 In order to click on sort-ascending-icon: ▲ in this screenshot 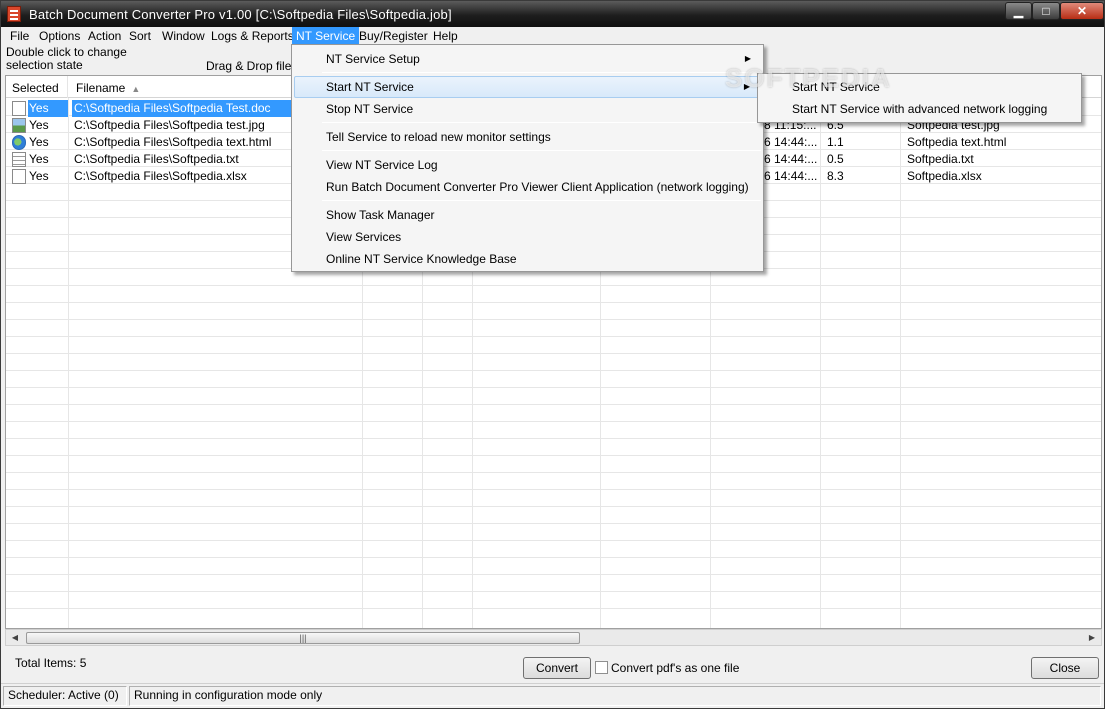, I will do `click(136, 89)`.